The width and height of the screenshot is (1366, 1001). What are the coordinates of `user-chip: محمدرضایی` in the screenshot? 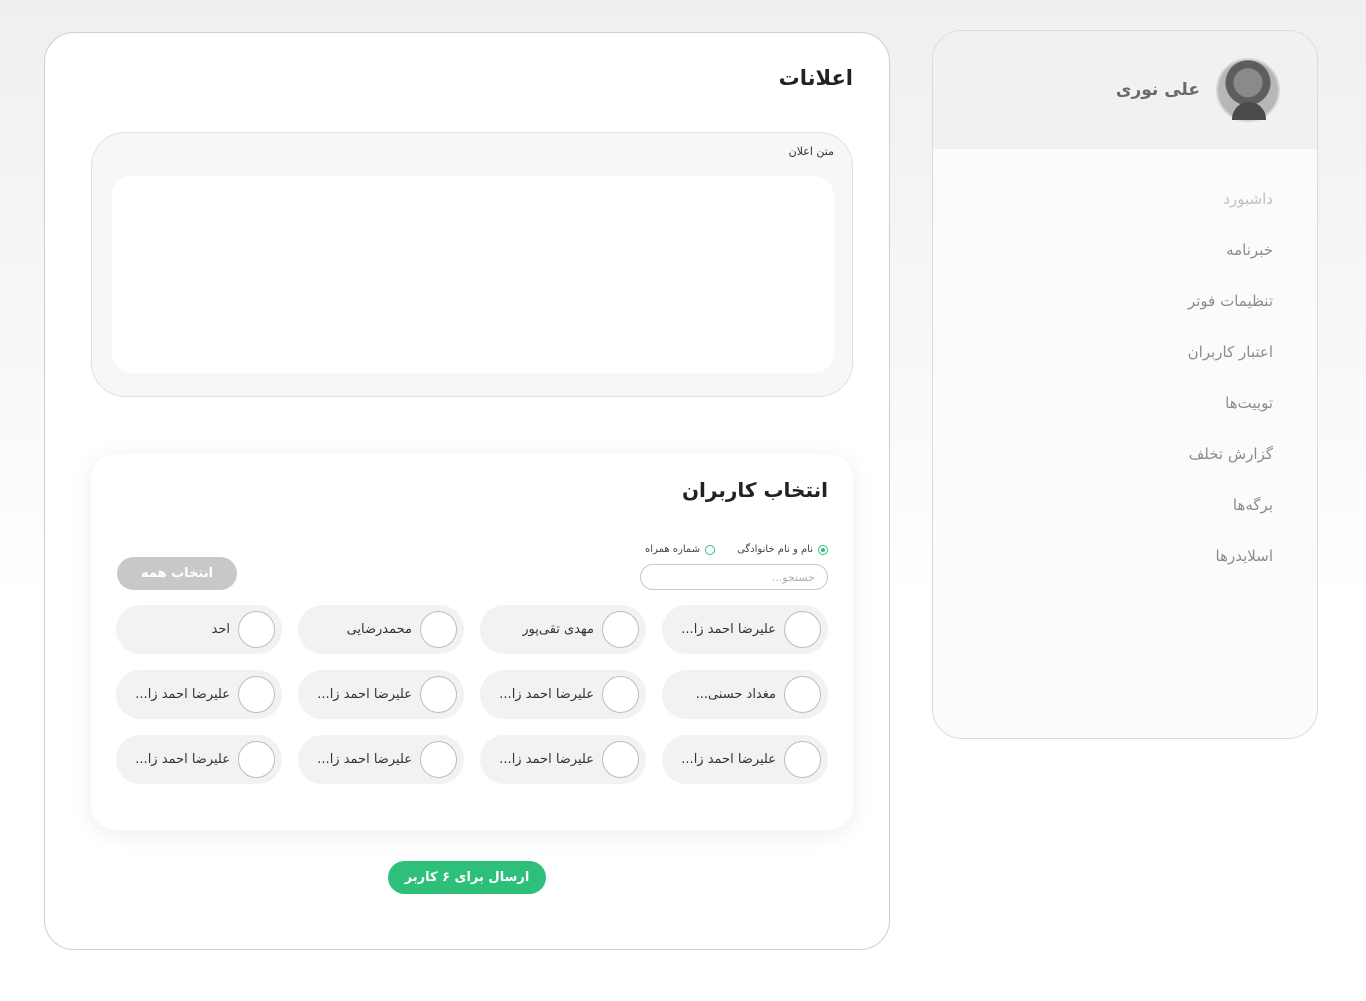 It's located at (381, 629).